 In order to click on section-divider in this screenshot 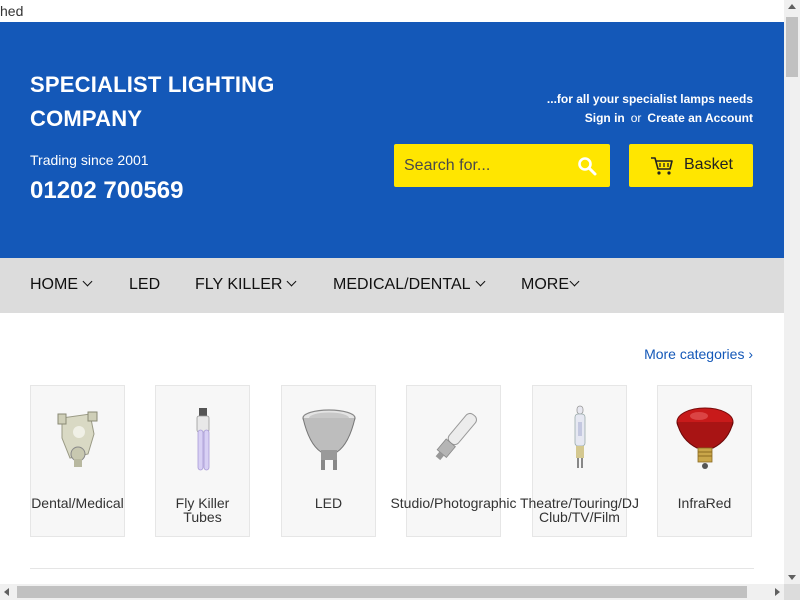, I will do `click(392, 568)`.